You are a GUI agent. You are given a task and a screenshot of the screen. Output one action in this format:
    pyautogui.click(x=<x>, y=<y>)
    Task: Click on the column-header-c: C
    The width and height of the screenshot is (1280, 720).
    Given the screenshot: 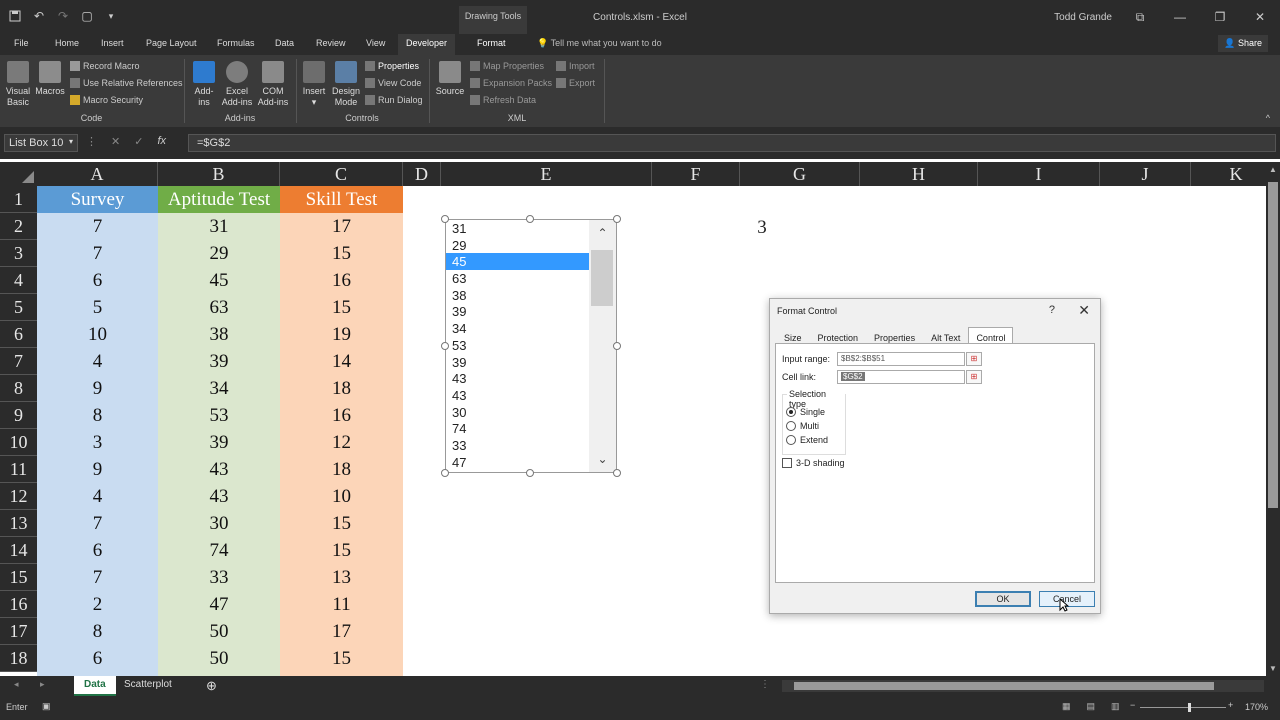 What is the action you would take?
    pyautogui.click(x=341, y=174)
    